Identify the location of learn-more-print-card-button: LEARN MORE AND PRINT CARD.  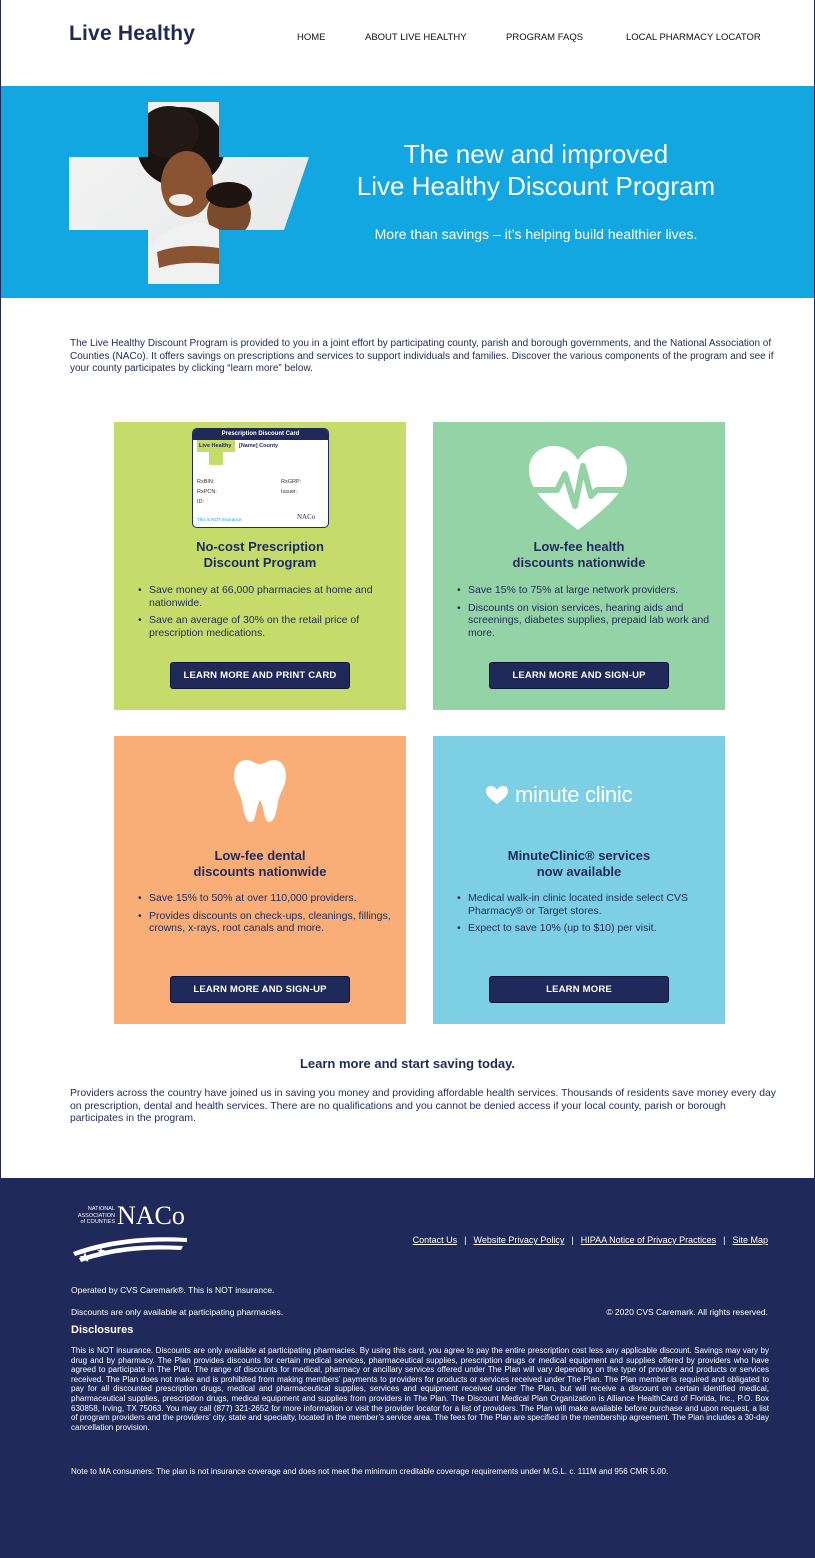
(260, 675).